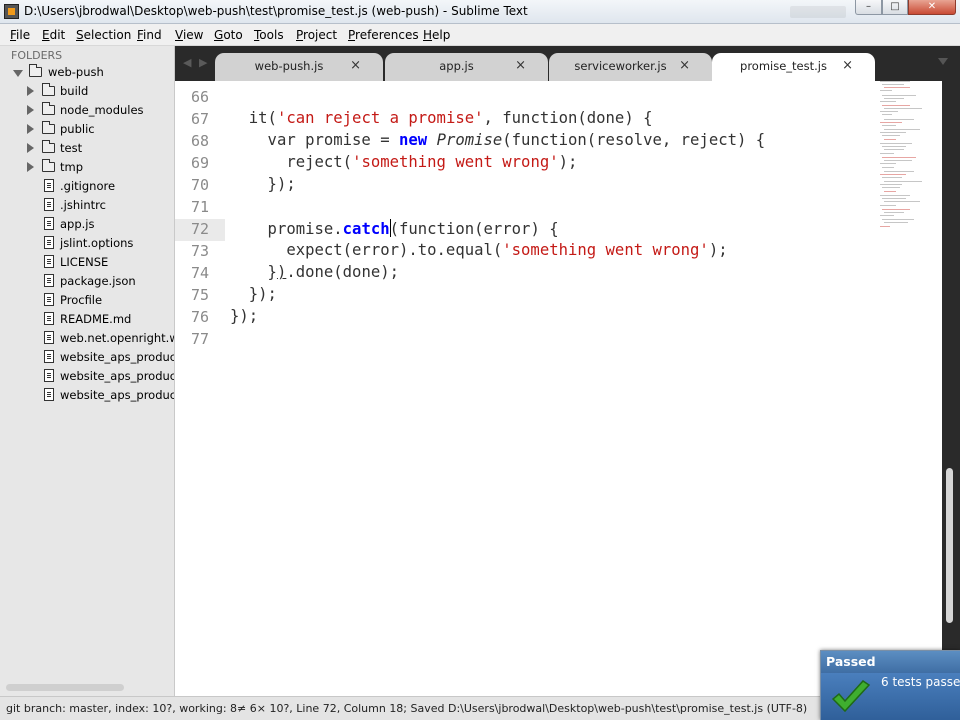 This screenshot has height=720, width=960. What do you see at coordinates (18, 73) in the screenshot?
I see `chevron-down-icon` at bounding box center [18, 73].